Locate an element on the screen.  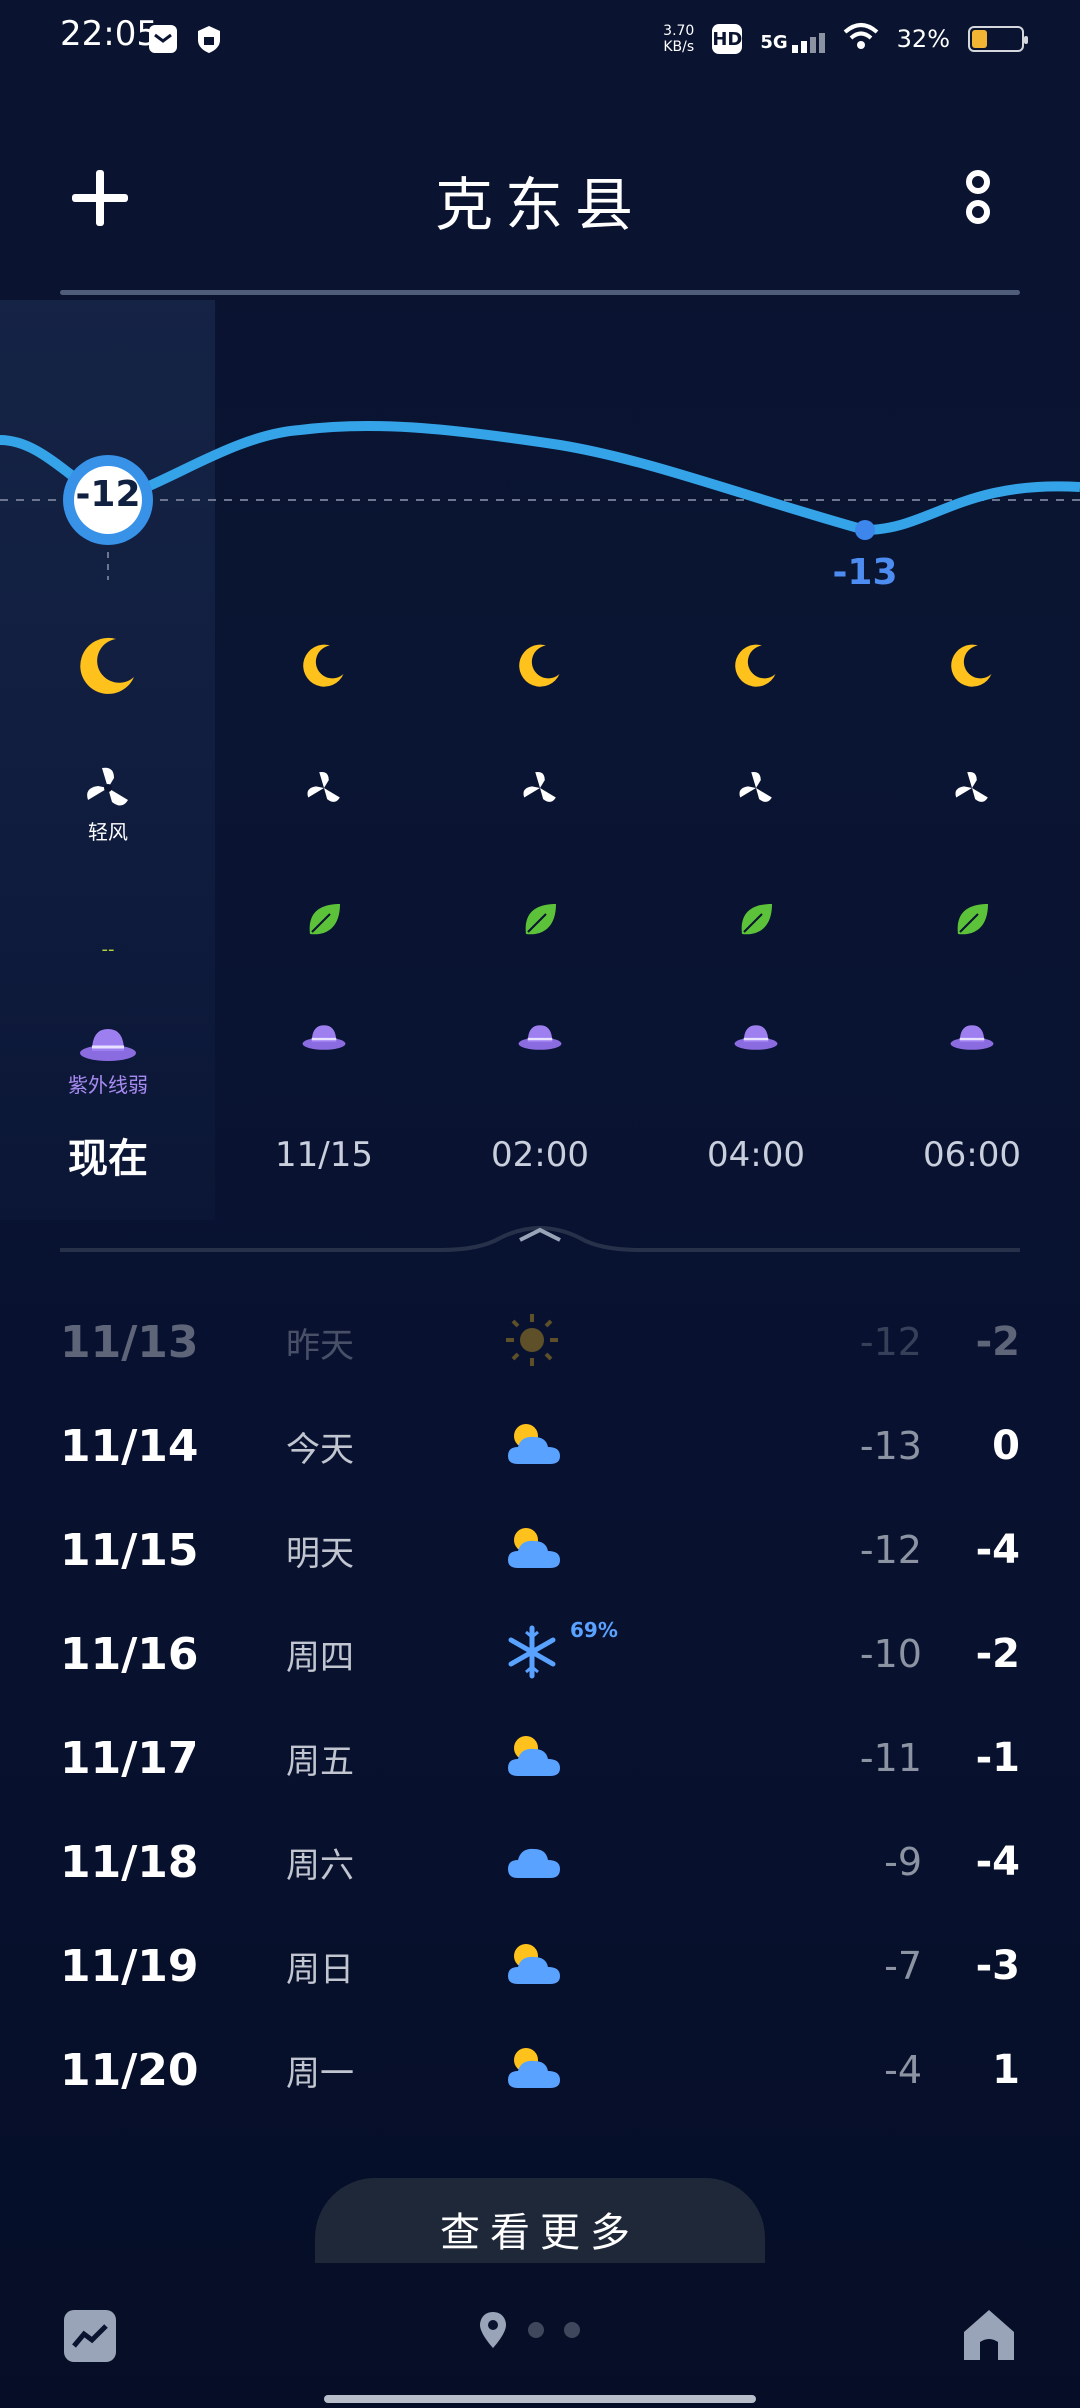
daily-low: -12 is located at coordinates (890, 1342).